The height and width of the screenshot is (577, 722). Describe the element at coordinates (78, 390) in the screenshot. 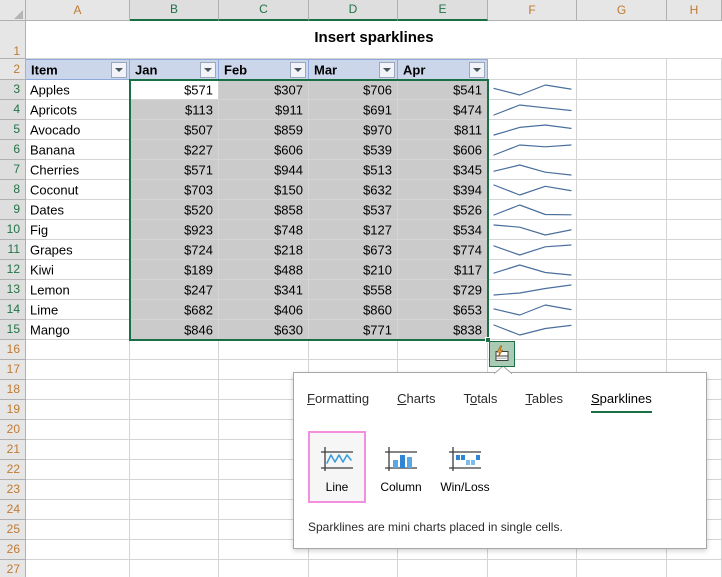

I see `cell-A18` at that location.